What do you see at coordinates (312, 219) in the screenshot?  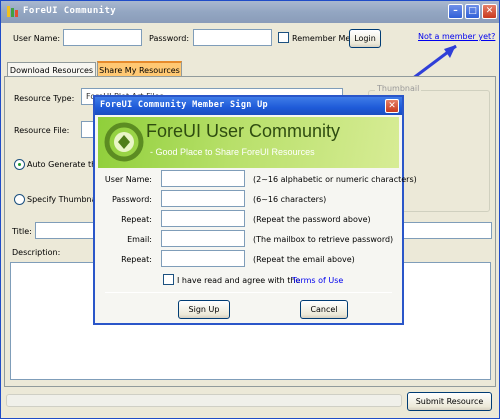 I see `signup-repeat-password-hint: (Repeat the password above)` at bounding box center [312, 219].